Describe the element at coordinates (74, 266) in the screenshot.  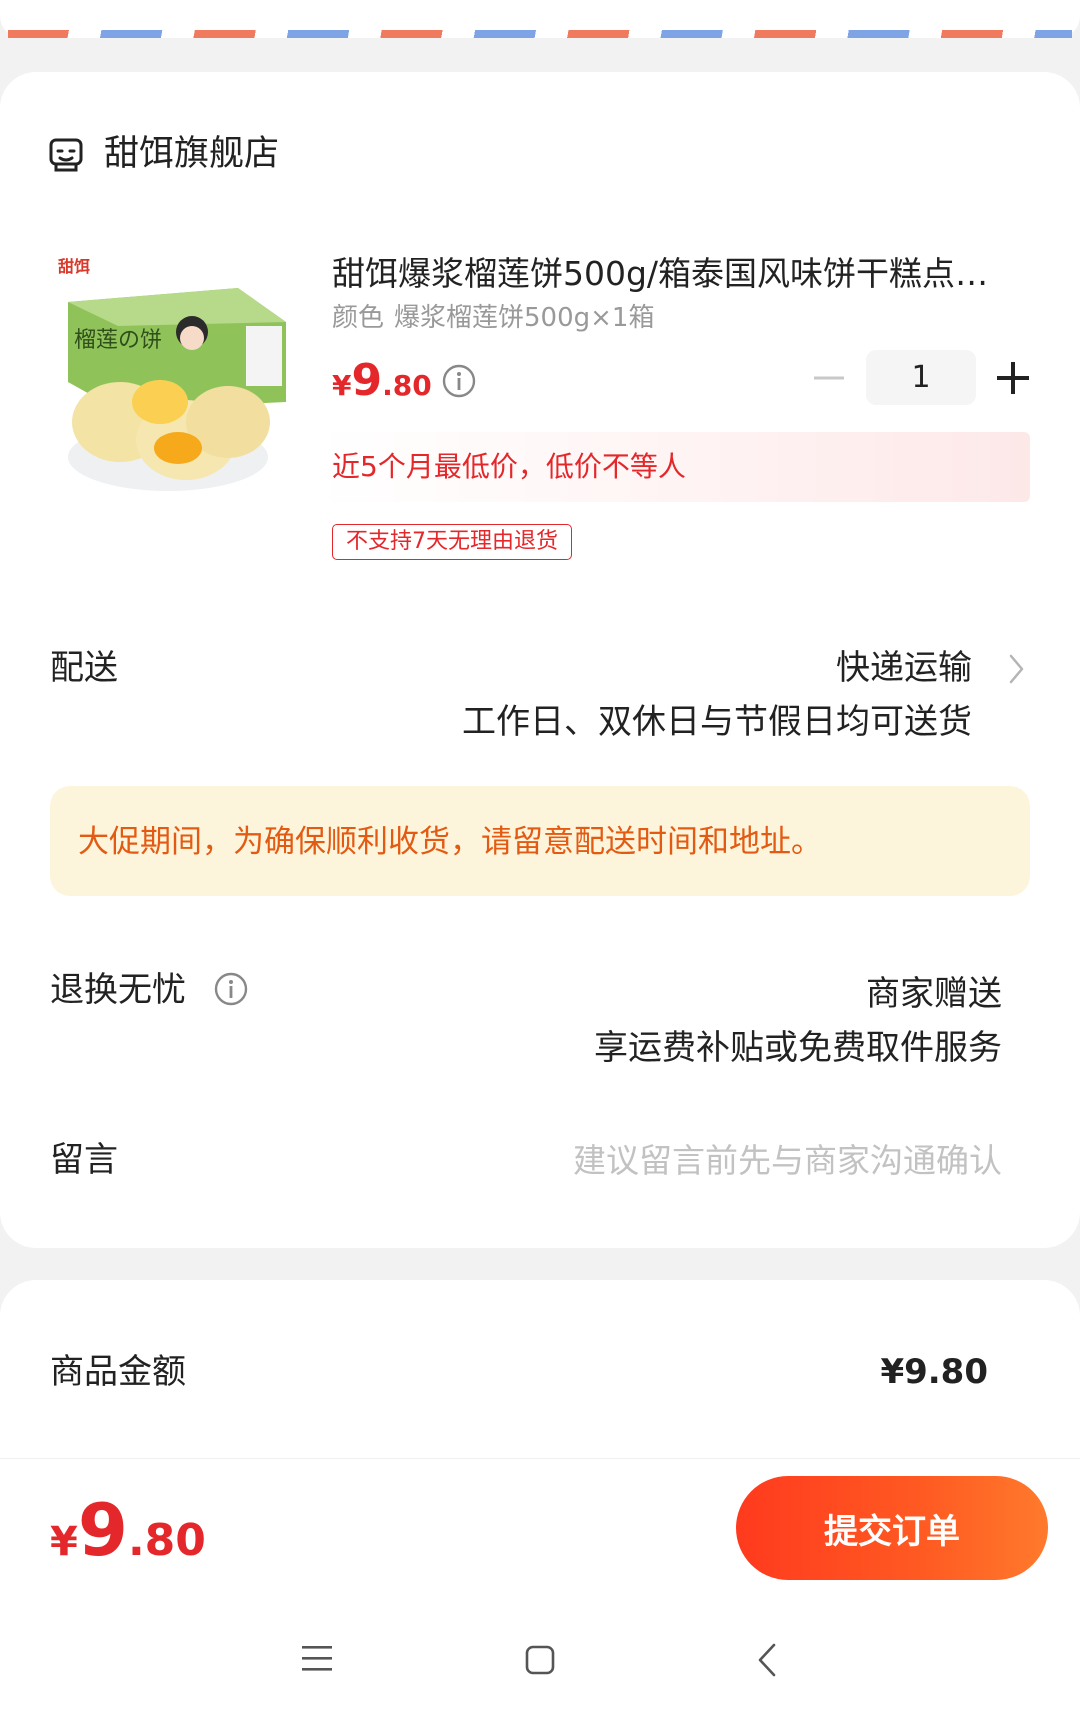
I see `image-brand-text: 甜饵` at that location.